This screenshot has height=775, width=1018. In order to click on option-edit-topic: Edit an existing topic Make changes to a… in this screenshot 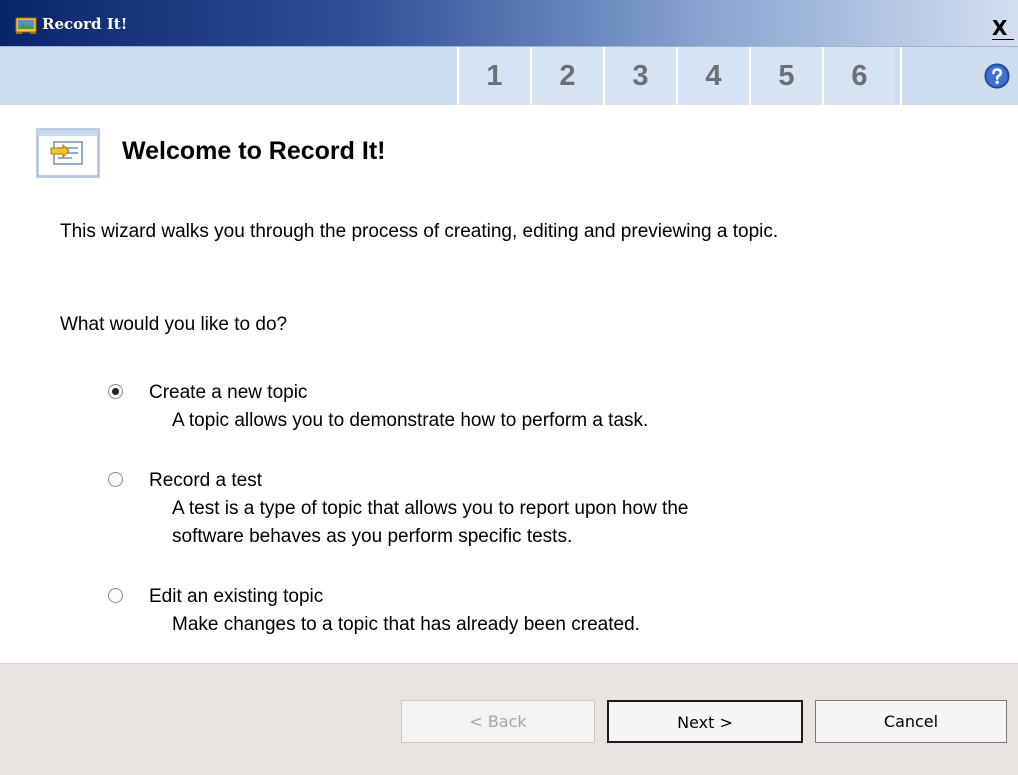, I will do `click(538, 611)`.